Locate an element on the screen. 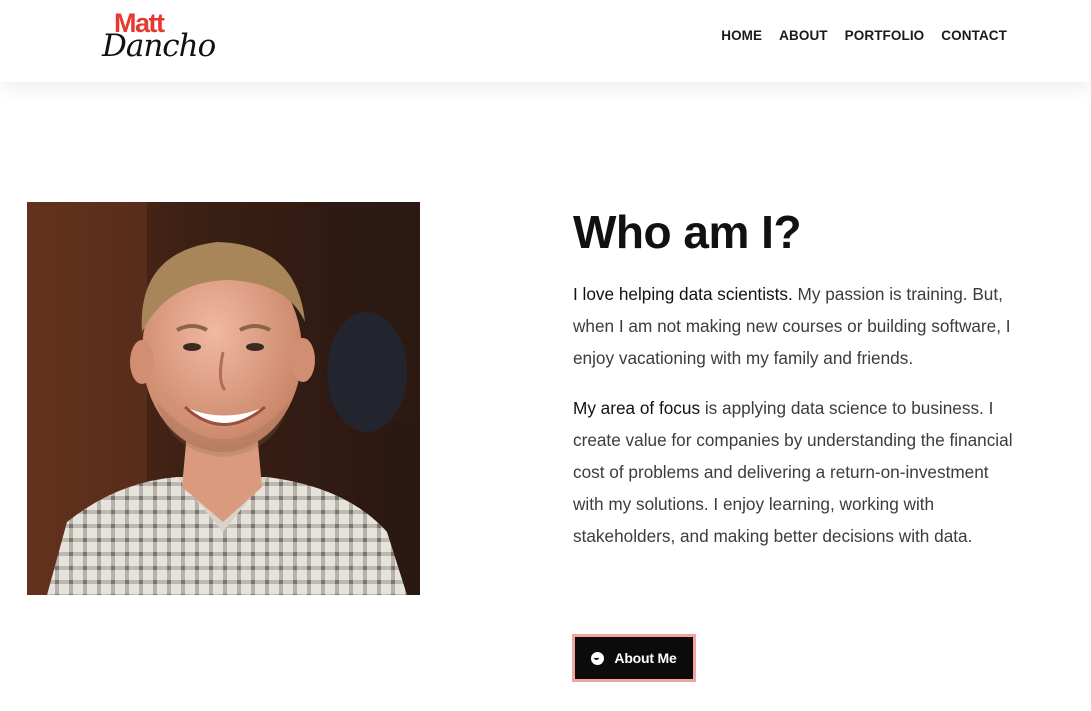 The height and width of the screenshot is (711, 1091). nav-home: HOME is located at coordinates (741, 36).